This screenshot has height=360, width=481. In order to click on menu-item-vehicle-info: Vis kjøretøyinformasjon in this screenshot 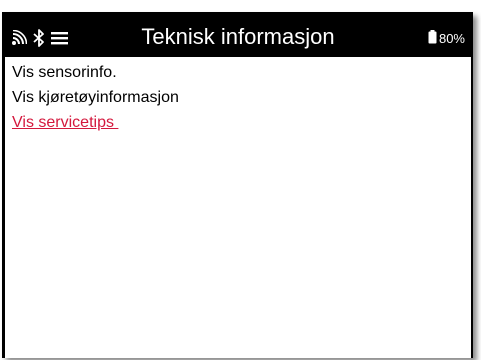, I will do `click(236, 97)`.